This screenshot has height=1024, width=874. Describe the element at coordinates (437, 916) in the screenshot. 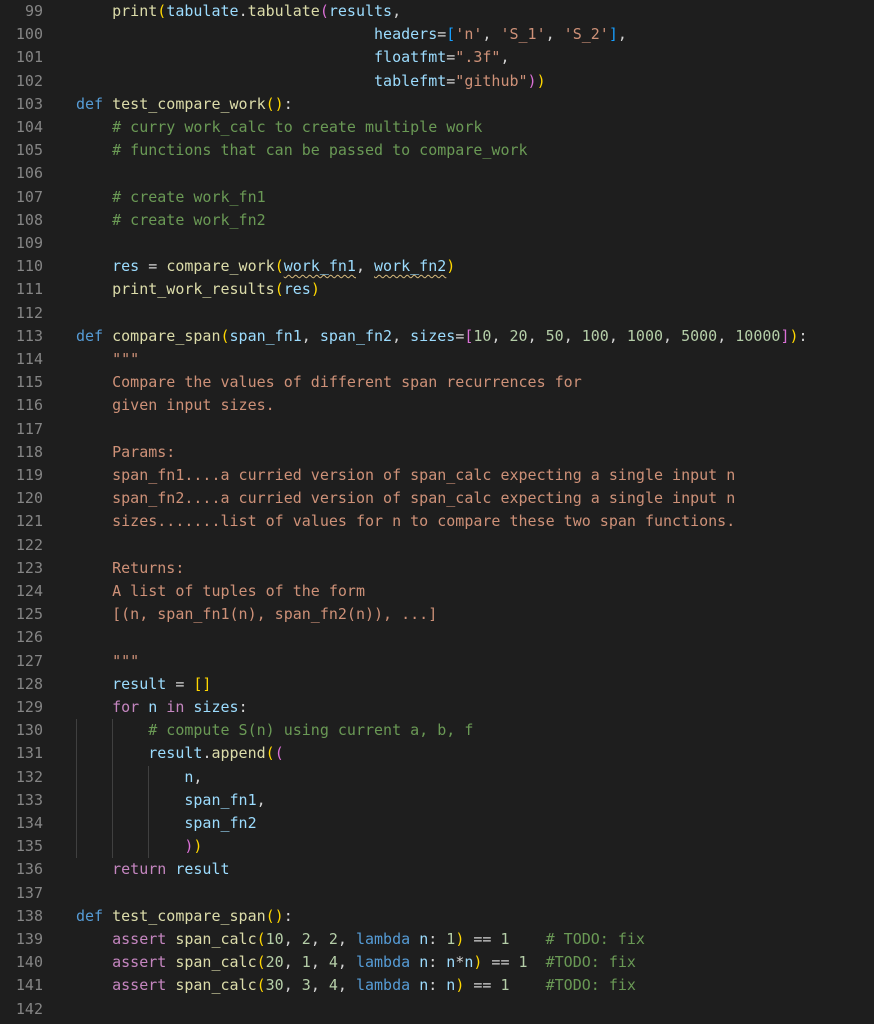

I see `code-line: 138 def test_compare_span():` at that location.